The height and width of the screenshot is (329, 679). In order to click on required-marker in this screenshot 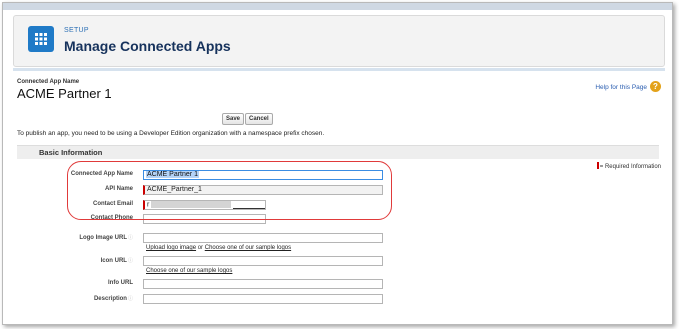, I will do `click(597, 165)`.